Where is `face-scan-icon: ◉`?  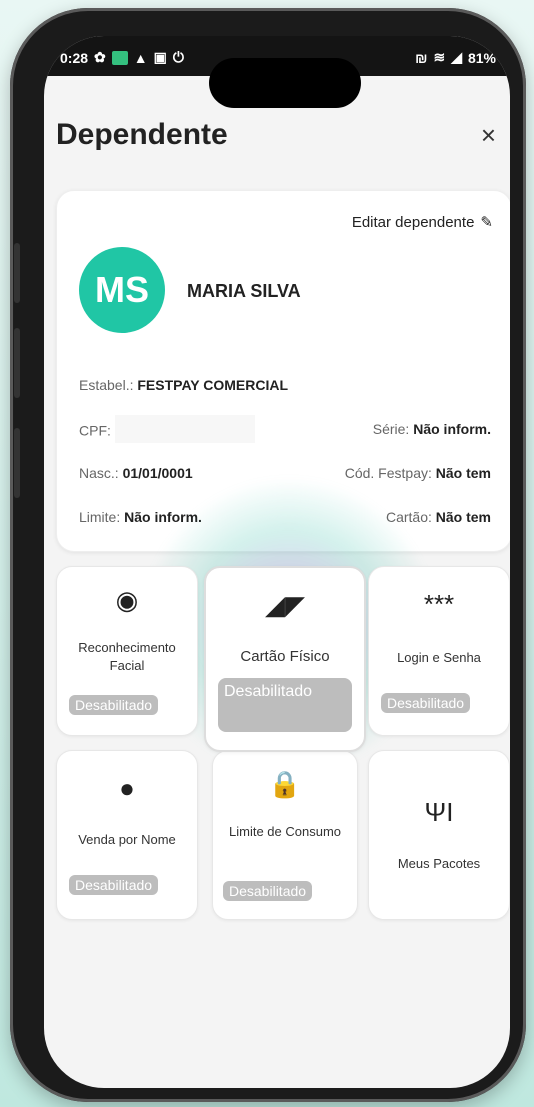
face-scan-icon: ◉ is located at coordinates (127, 600).